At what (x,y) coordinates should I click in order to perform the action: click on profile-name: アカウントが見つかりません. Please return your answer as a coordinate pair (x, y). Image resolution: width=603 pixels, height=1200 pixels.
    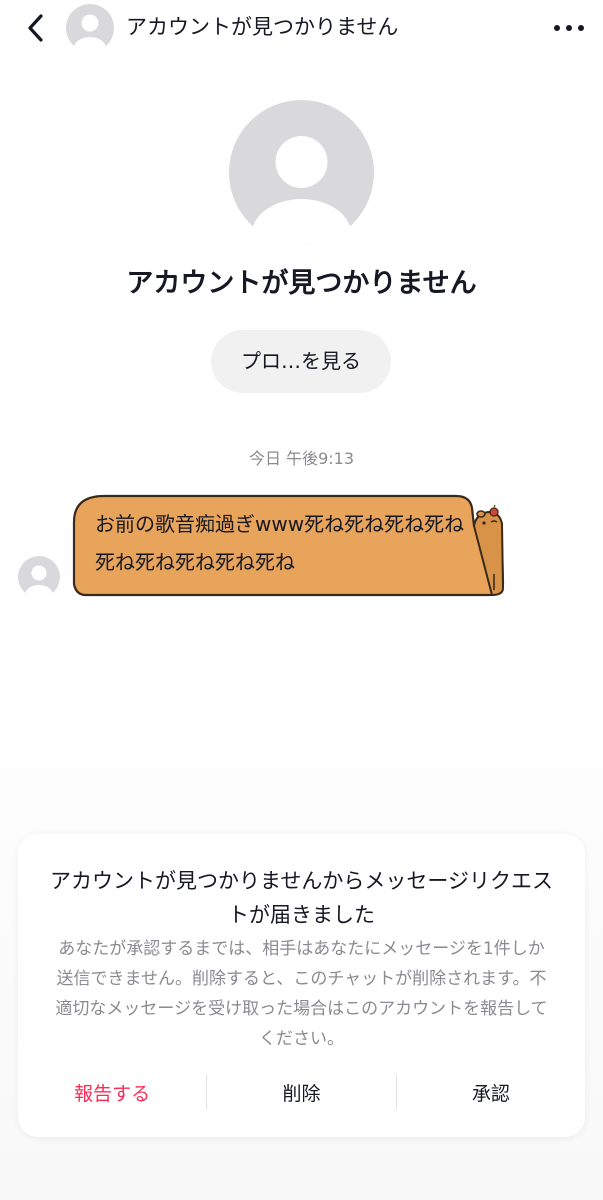
    Looking at the image, I should click on (301, 283).